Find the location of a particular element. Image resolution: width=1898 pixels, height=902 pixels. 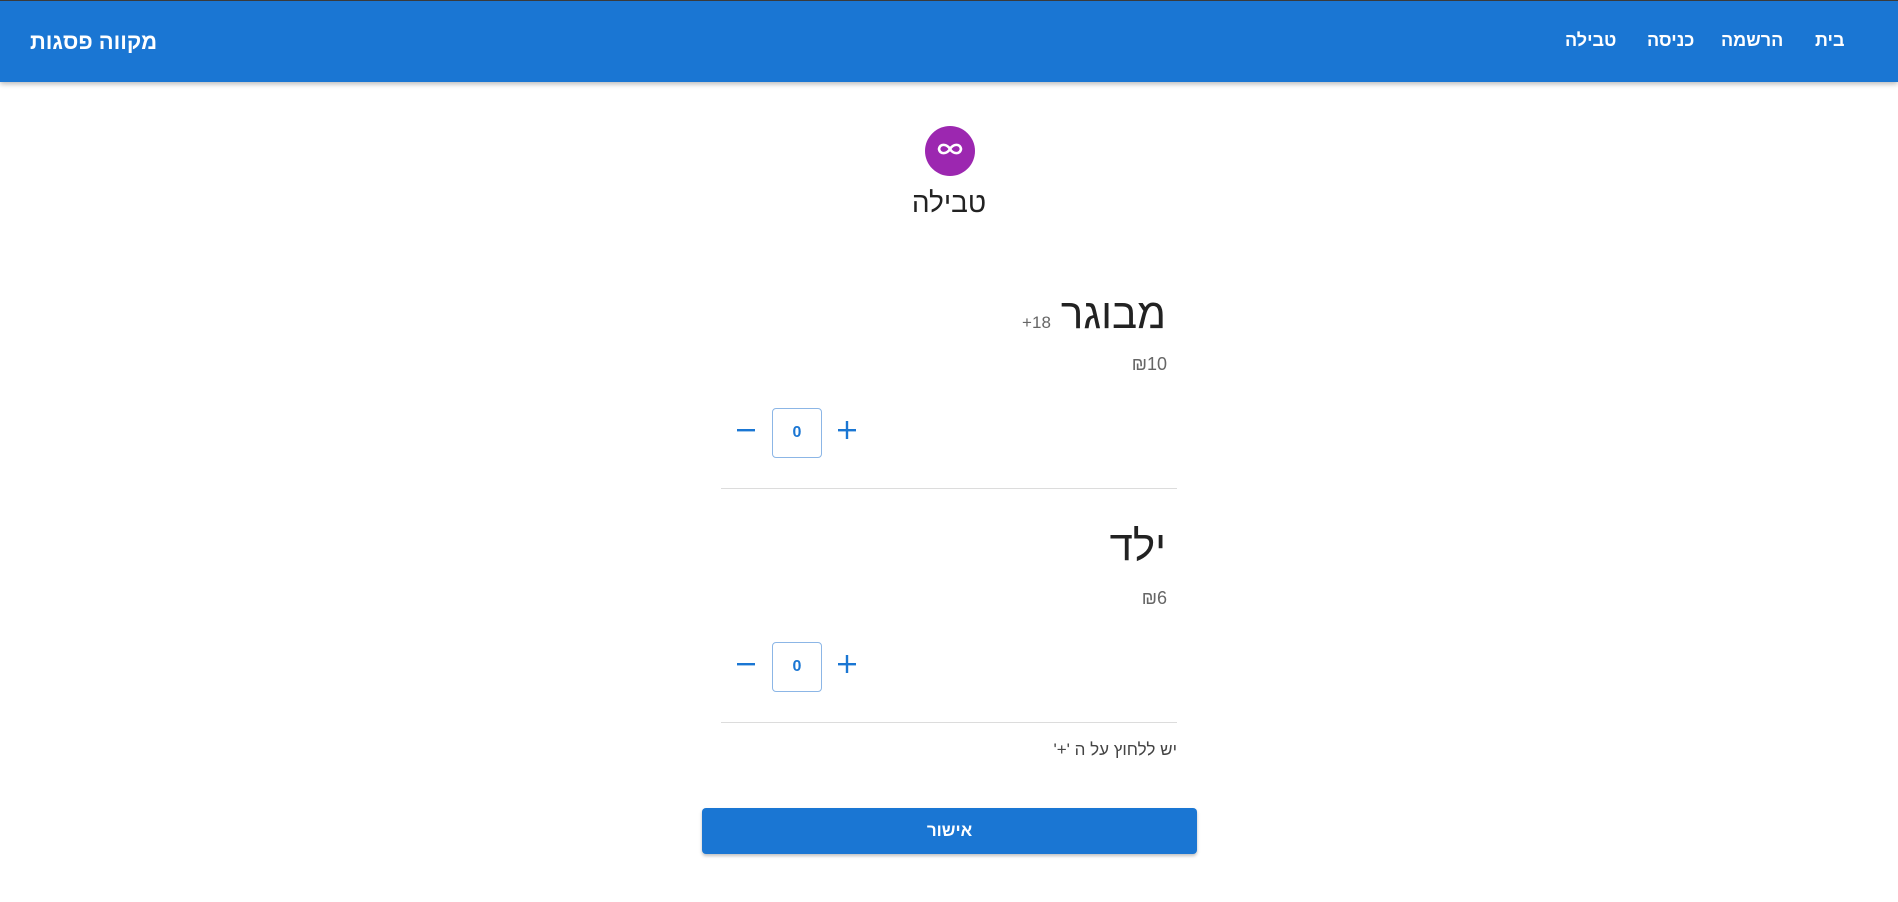

infinity-icon is located at coordinates (950, 151).